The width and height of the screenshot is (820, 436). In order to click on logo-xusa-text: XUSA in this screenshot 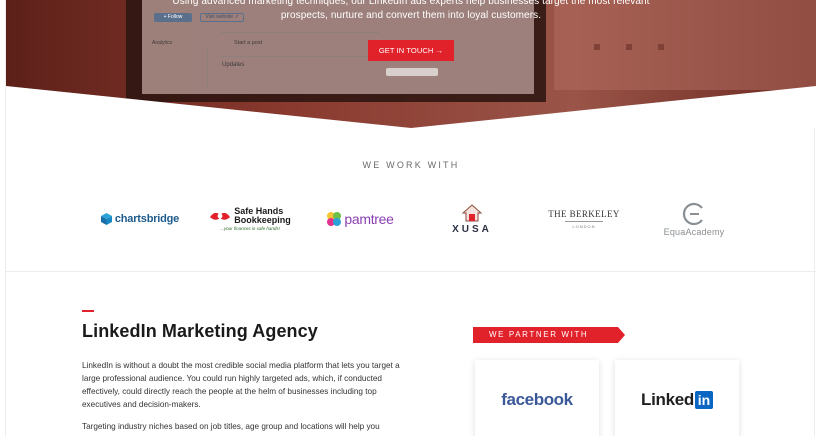, I will do `click(472, 229)`.